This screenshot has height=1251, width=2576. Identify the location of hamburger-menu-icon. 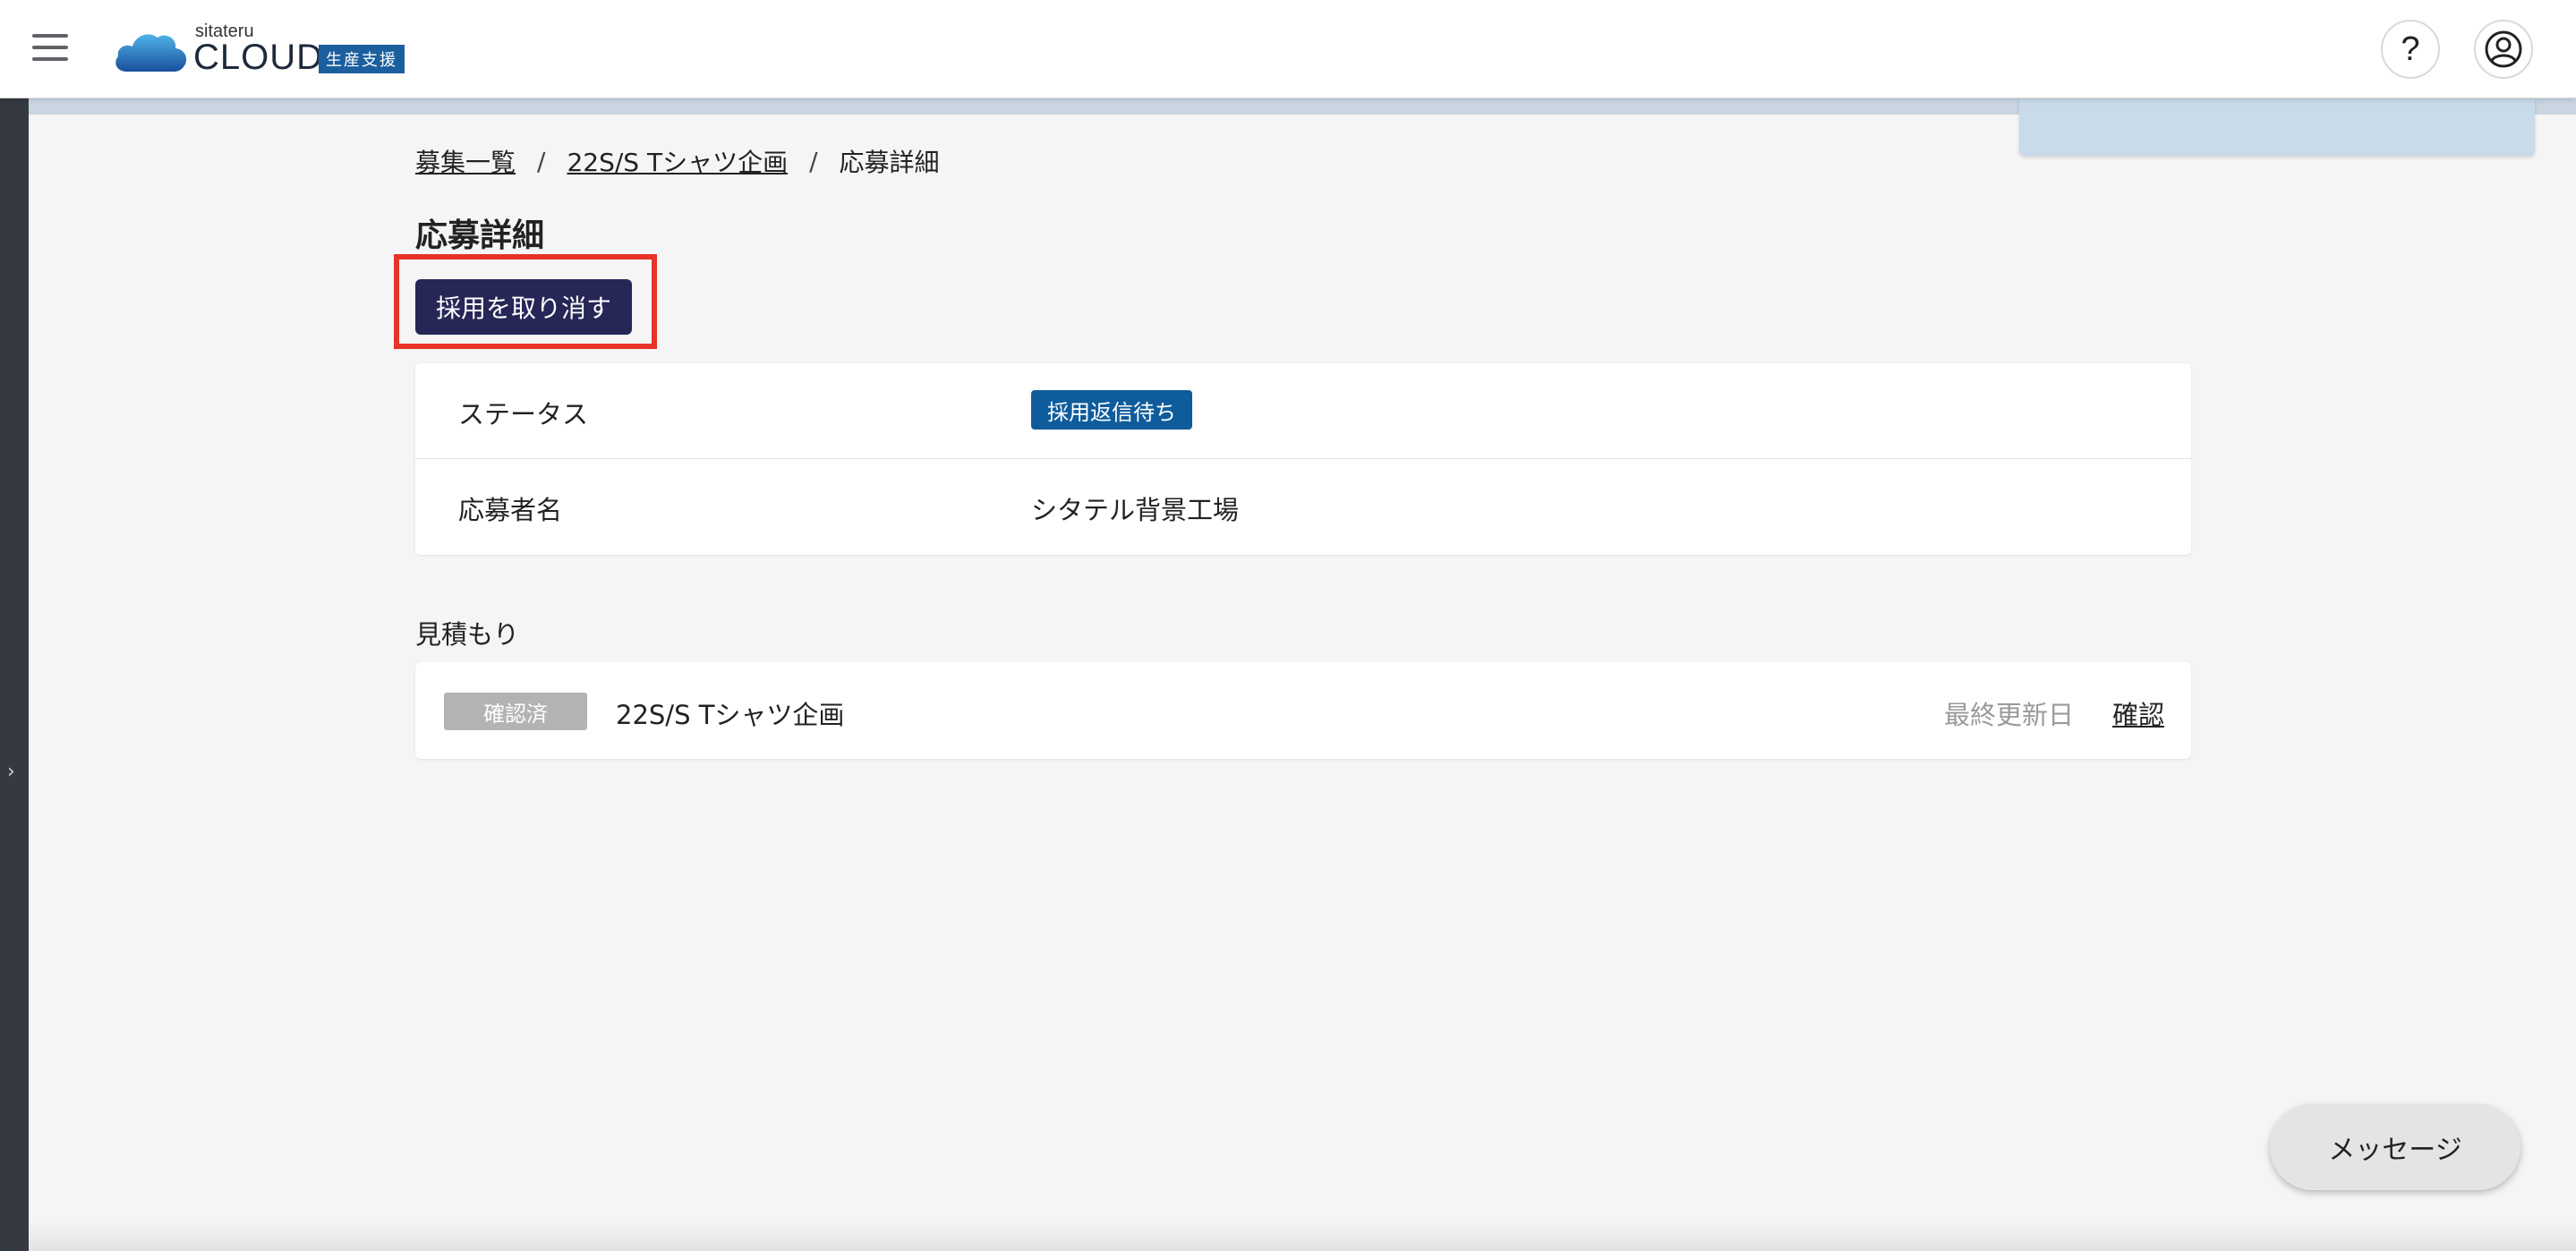
(50, 47).